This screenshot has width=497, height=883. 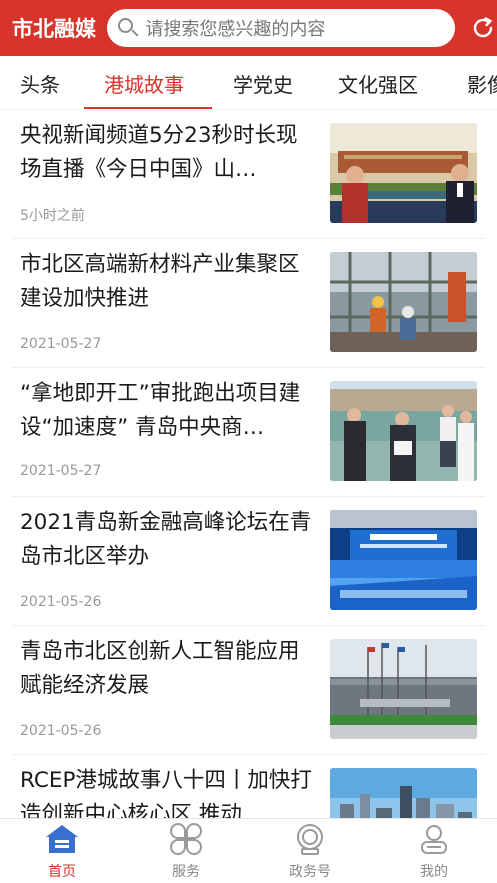 What do you see at coordinates (378, 83) in the screenshot?
I see `tab-culture: 文化强区` at bounding box center [378, 83].